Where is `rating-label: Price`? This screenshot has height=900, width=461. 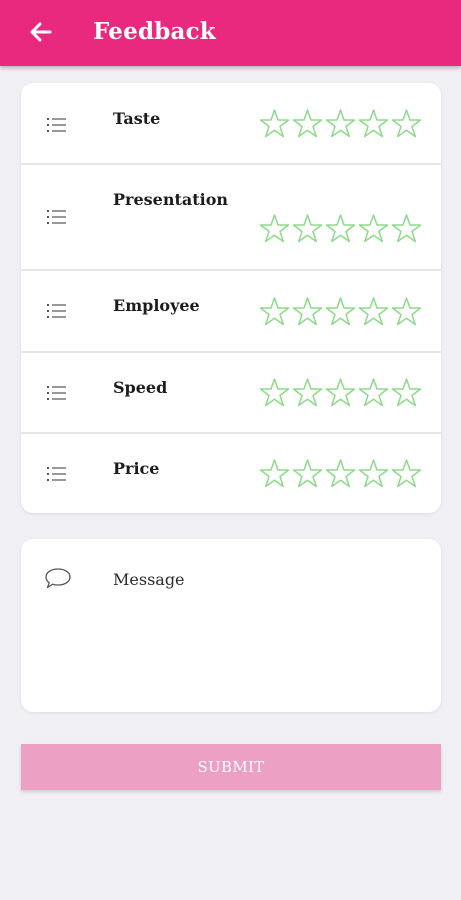 rating-label: Price is located at coordinates (136, 468).